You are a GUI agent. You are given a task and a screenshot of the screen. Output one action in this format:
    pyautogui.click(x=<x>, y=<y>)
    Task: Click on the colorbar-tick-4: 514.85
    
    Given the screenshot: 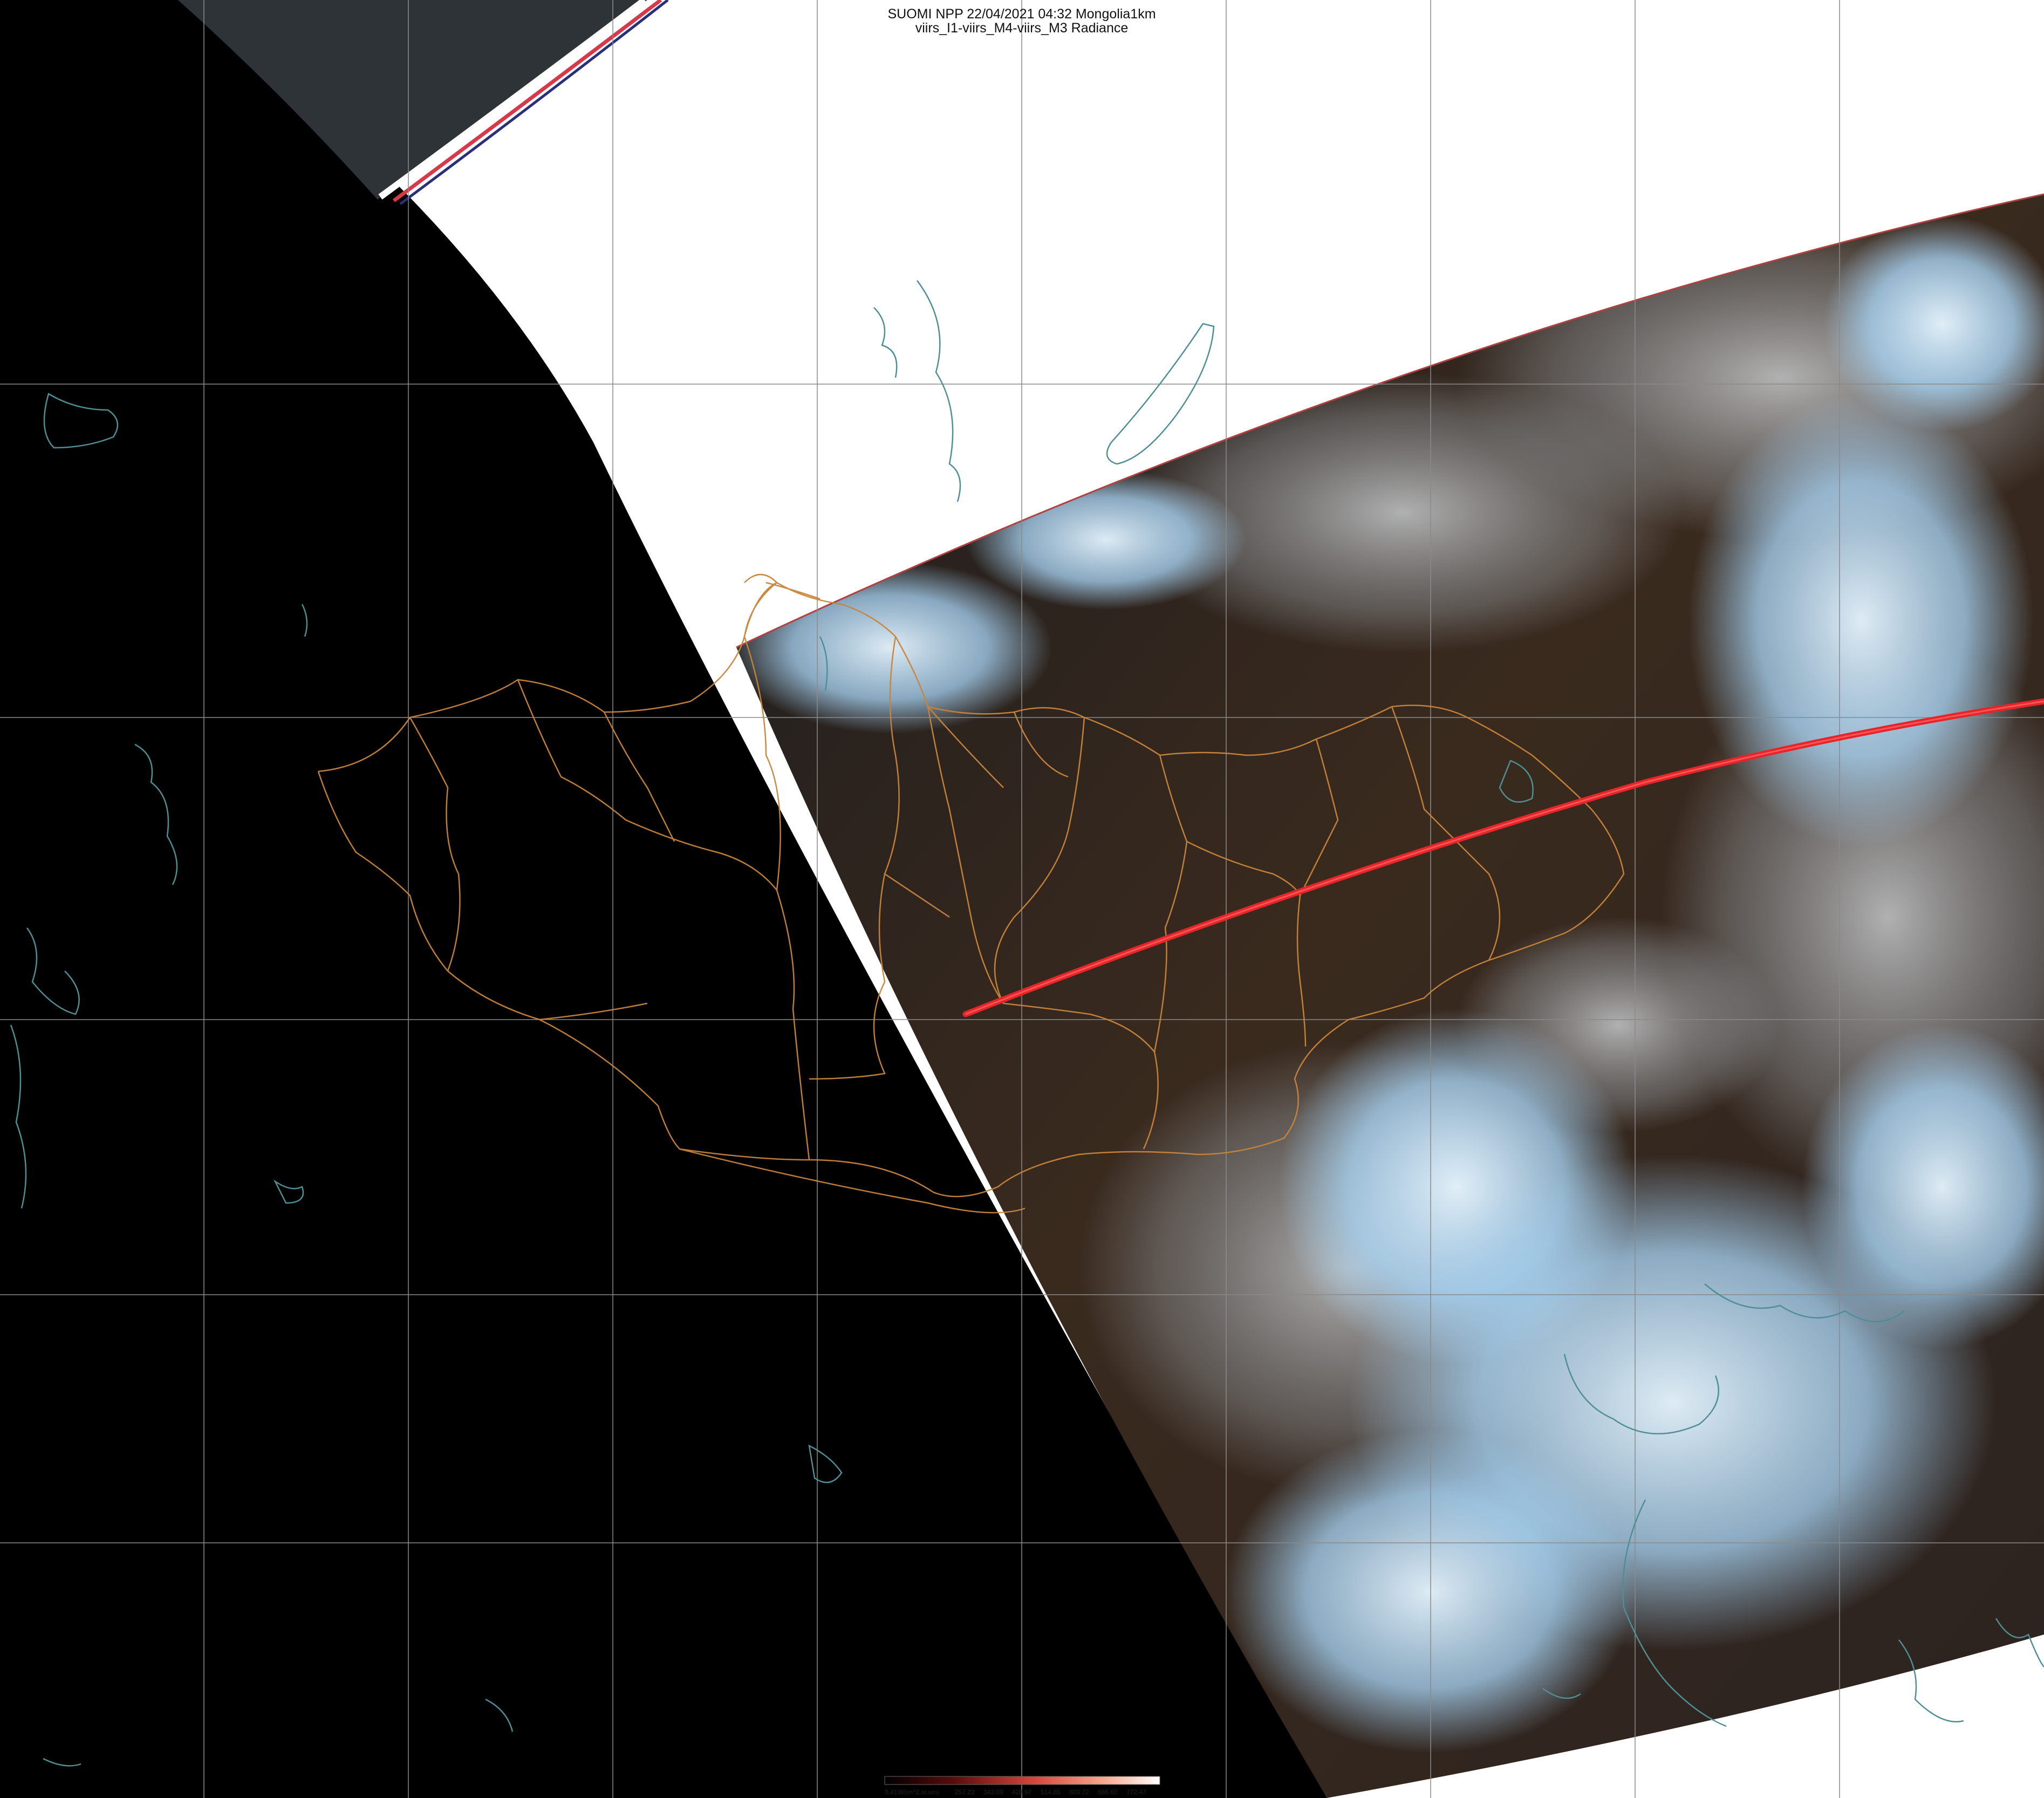 What is the action you would take?
    pyautogui.click(x=1051, y=1792)
    